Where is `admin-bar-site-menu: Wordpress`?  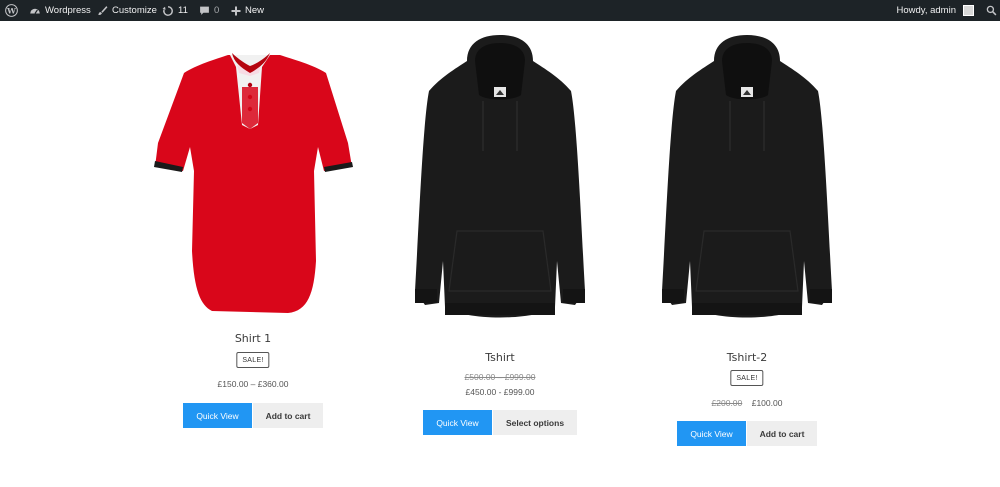
admin-bar-site-menu: Wordpress is located at coordinates (60, 10).